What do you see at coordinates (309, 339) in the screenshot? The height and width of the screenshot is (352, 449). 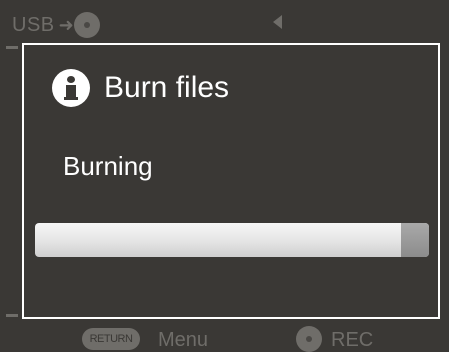 I see `rec-button-icon` at bounding box center [309, 339].